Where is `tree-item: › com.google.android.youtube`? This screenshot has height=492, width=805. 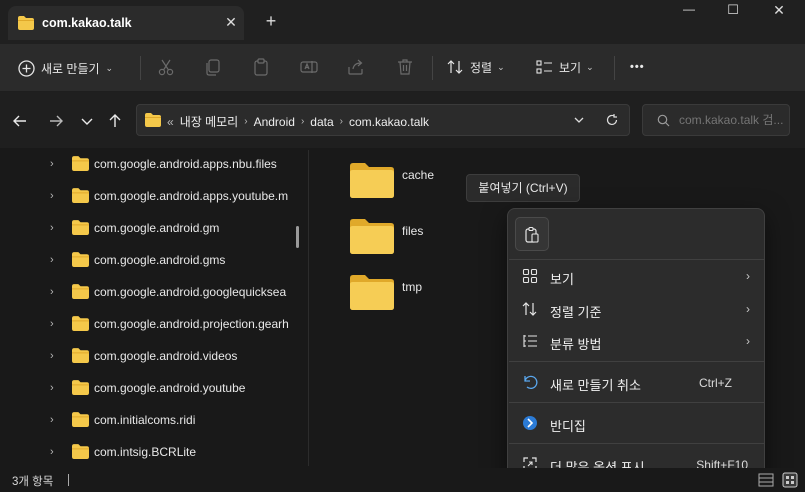 tree-item: › com.google.android.youtube is located at coordinates (150, 388).